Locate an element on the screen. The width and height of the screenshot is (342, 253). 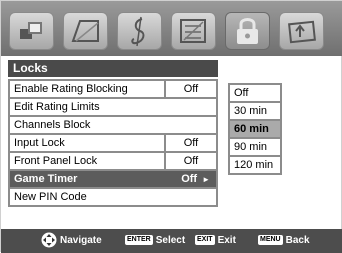
menu-item-front-panel-lock: Front Panel Lock Off is located at coordinates (113, 161).